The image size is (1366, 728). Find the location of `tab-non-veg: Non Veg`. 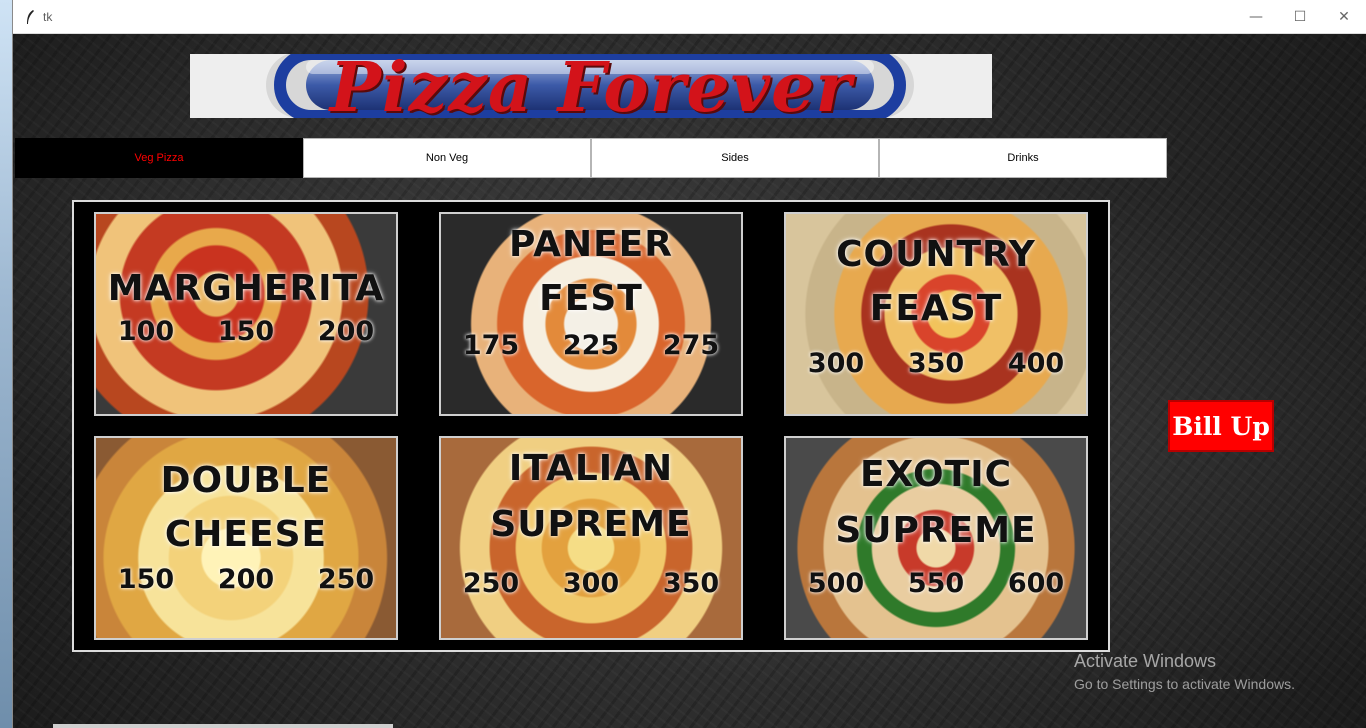

tab-non-veg: Non Veg is located at coordinates (447, 158).